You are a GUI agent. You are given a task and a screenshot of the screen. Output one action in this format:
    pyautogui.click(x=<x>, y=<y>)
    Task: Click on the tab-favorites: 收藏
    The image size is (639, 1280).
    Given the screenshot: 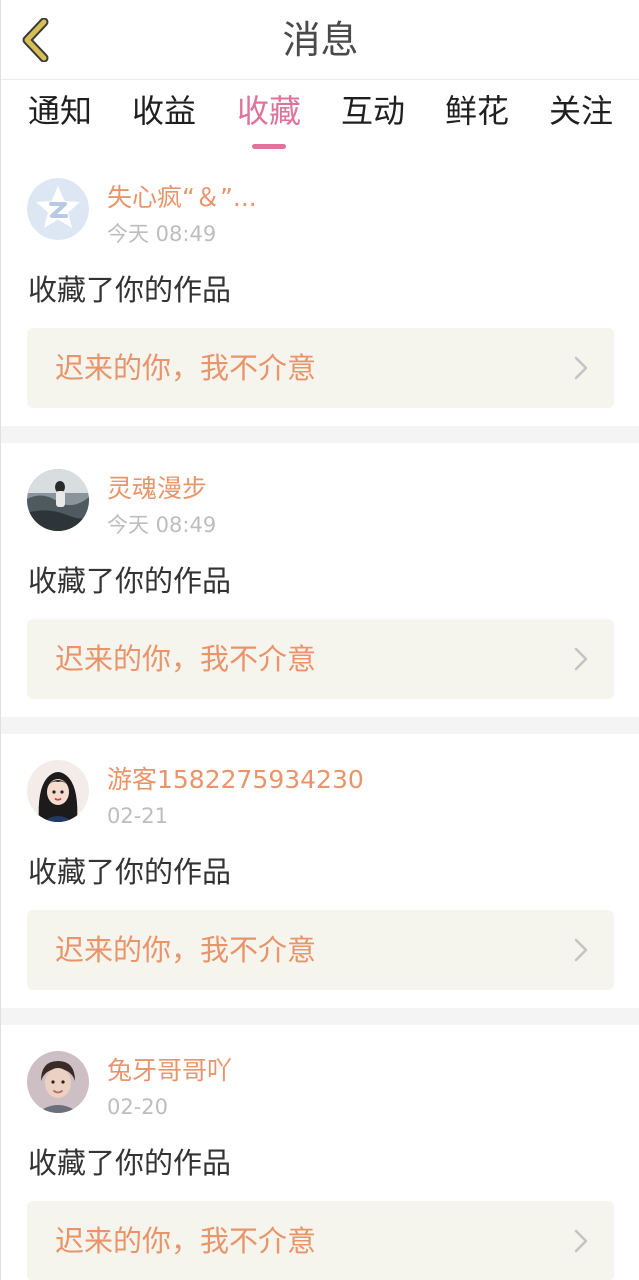 What is the action you would take?
    pyautogui.click(x=269, y=118)
    